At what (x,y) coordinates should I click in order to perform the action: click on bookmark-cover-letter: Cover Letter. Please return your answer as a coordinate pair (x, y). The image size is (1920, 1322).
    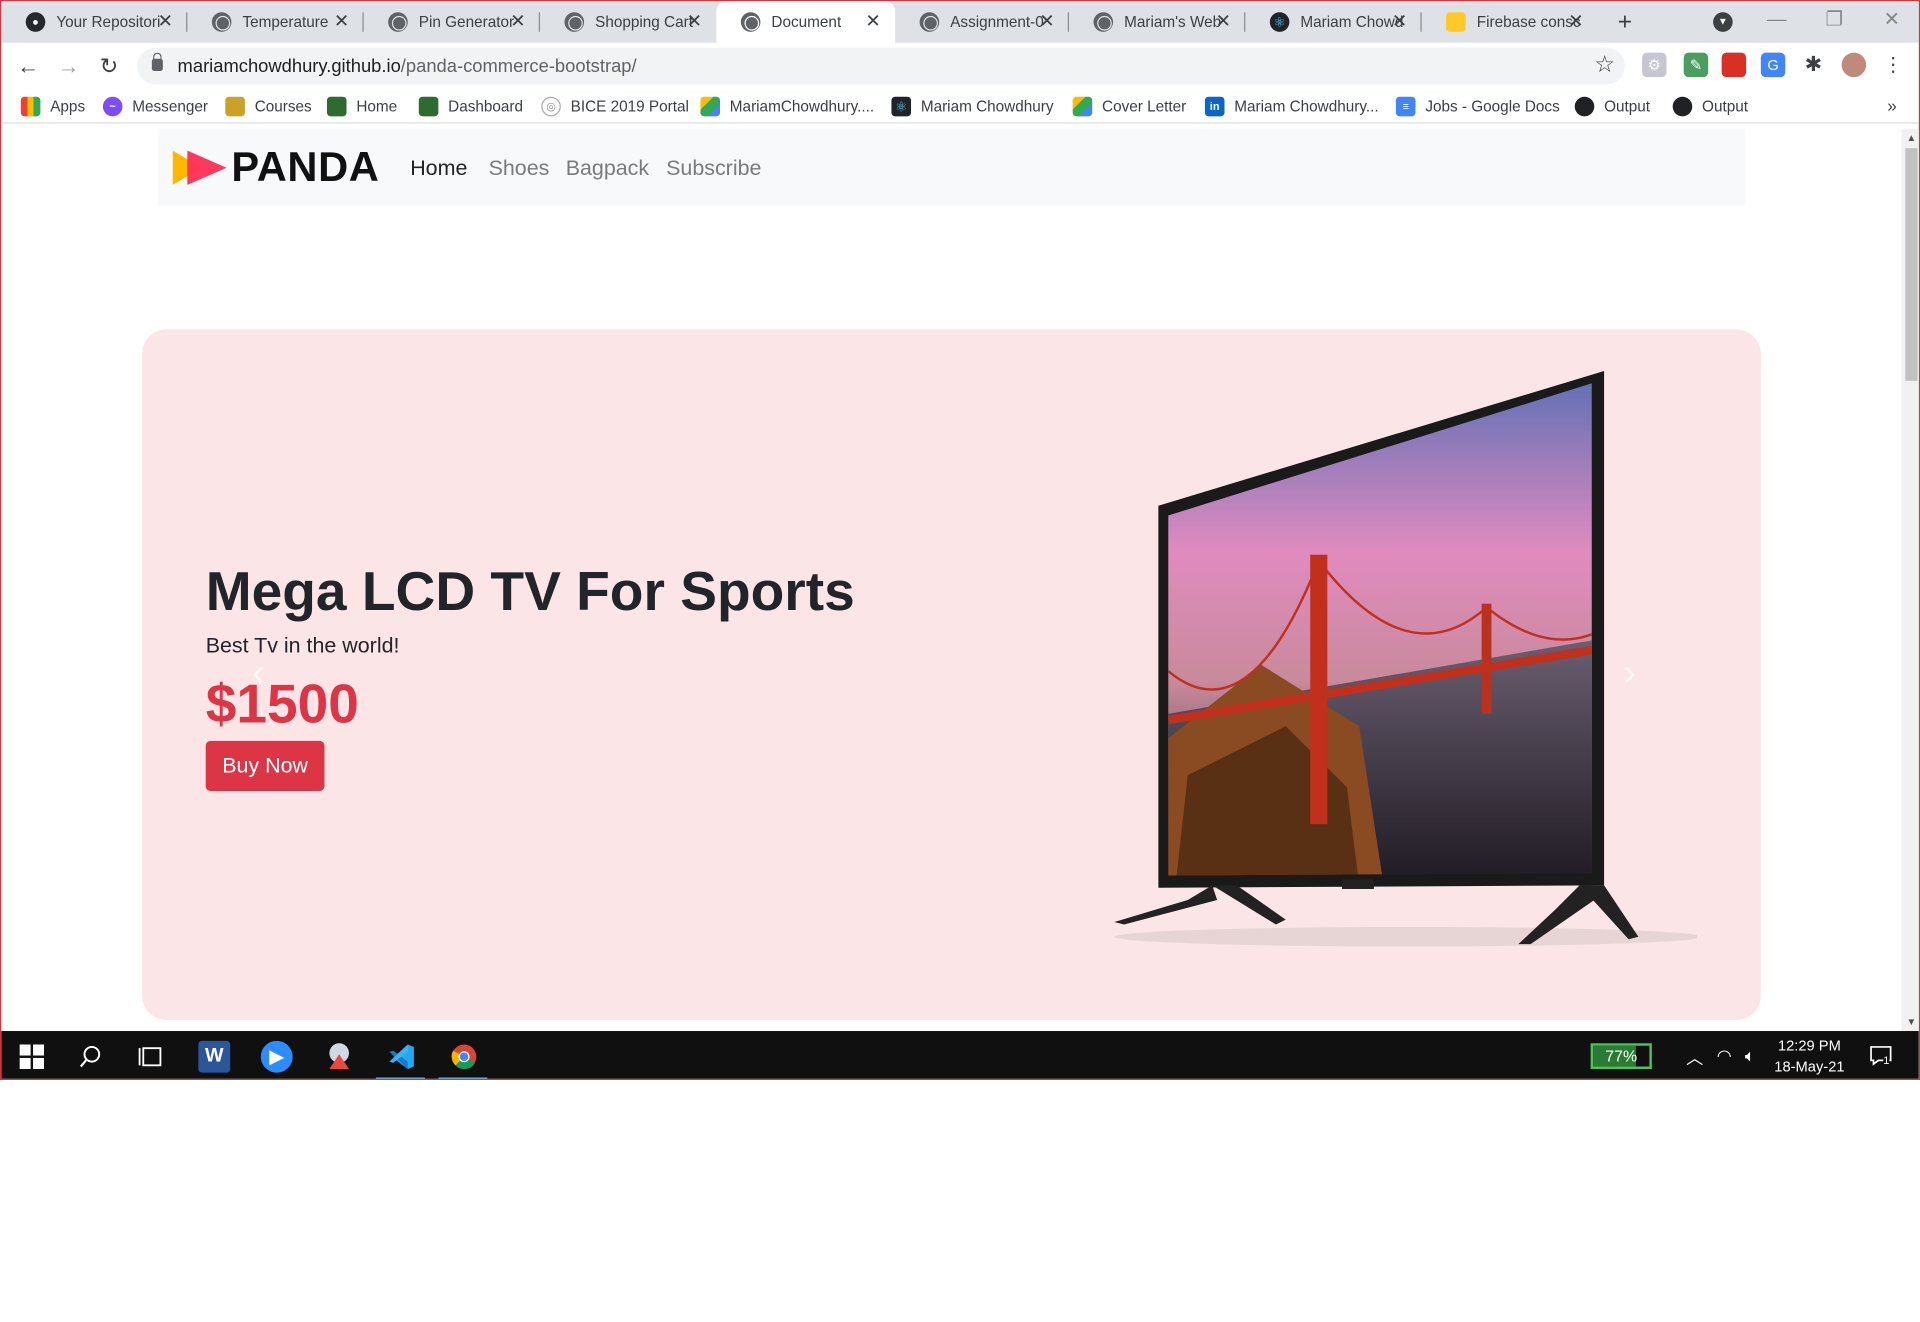
    Looking at the image, I should click on (1129, 107).